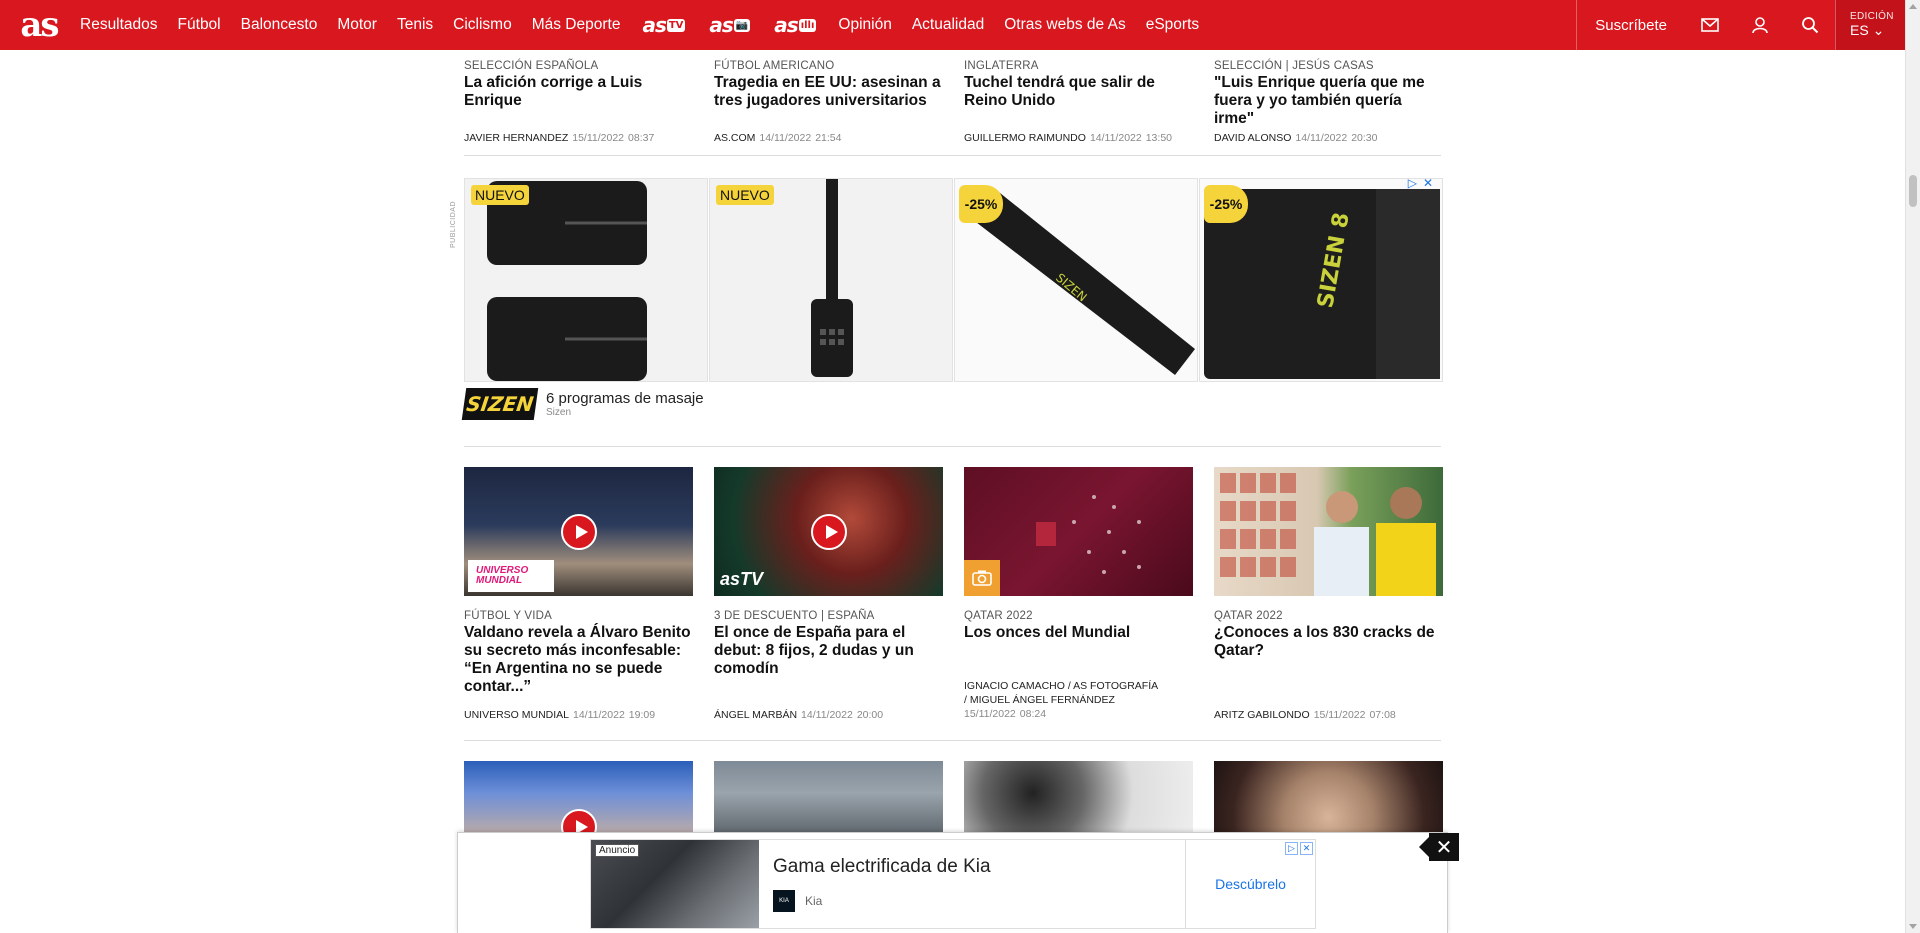 The height and width of the screenshot is (933, 1920). What do you see at coordinates (1076, 280) in the screenshot?
I see `ad-product-image: SIZEN -25%` at bounding box center [1076, 280].